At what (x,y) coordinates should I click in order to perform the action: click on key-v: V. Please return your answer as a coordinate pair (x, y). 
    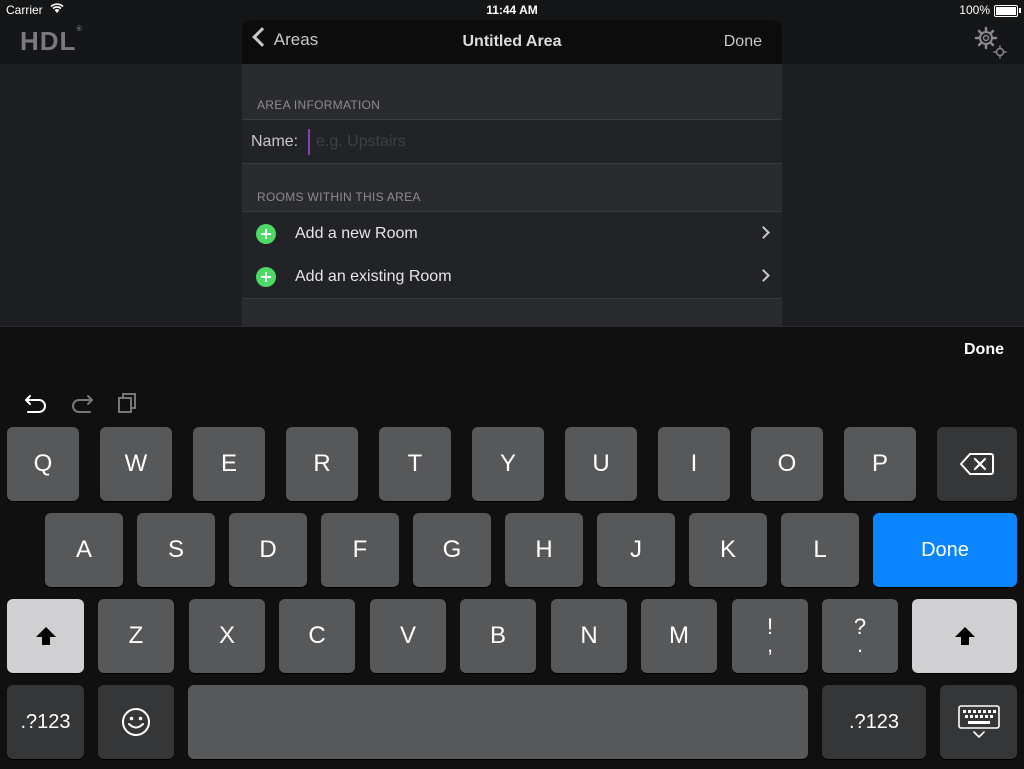
    Looking at the image, I should click on (408, 636).